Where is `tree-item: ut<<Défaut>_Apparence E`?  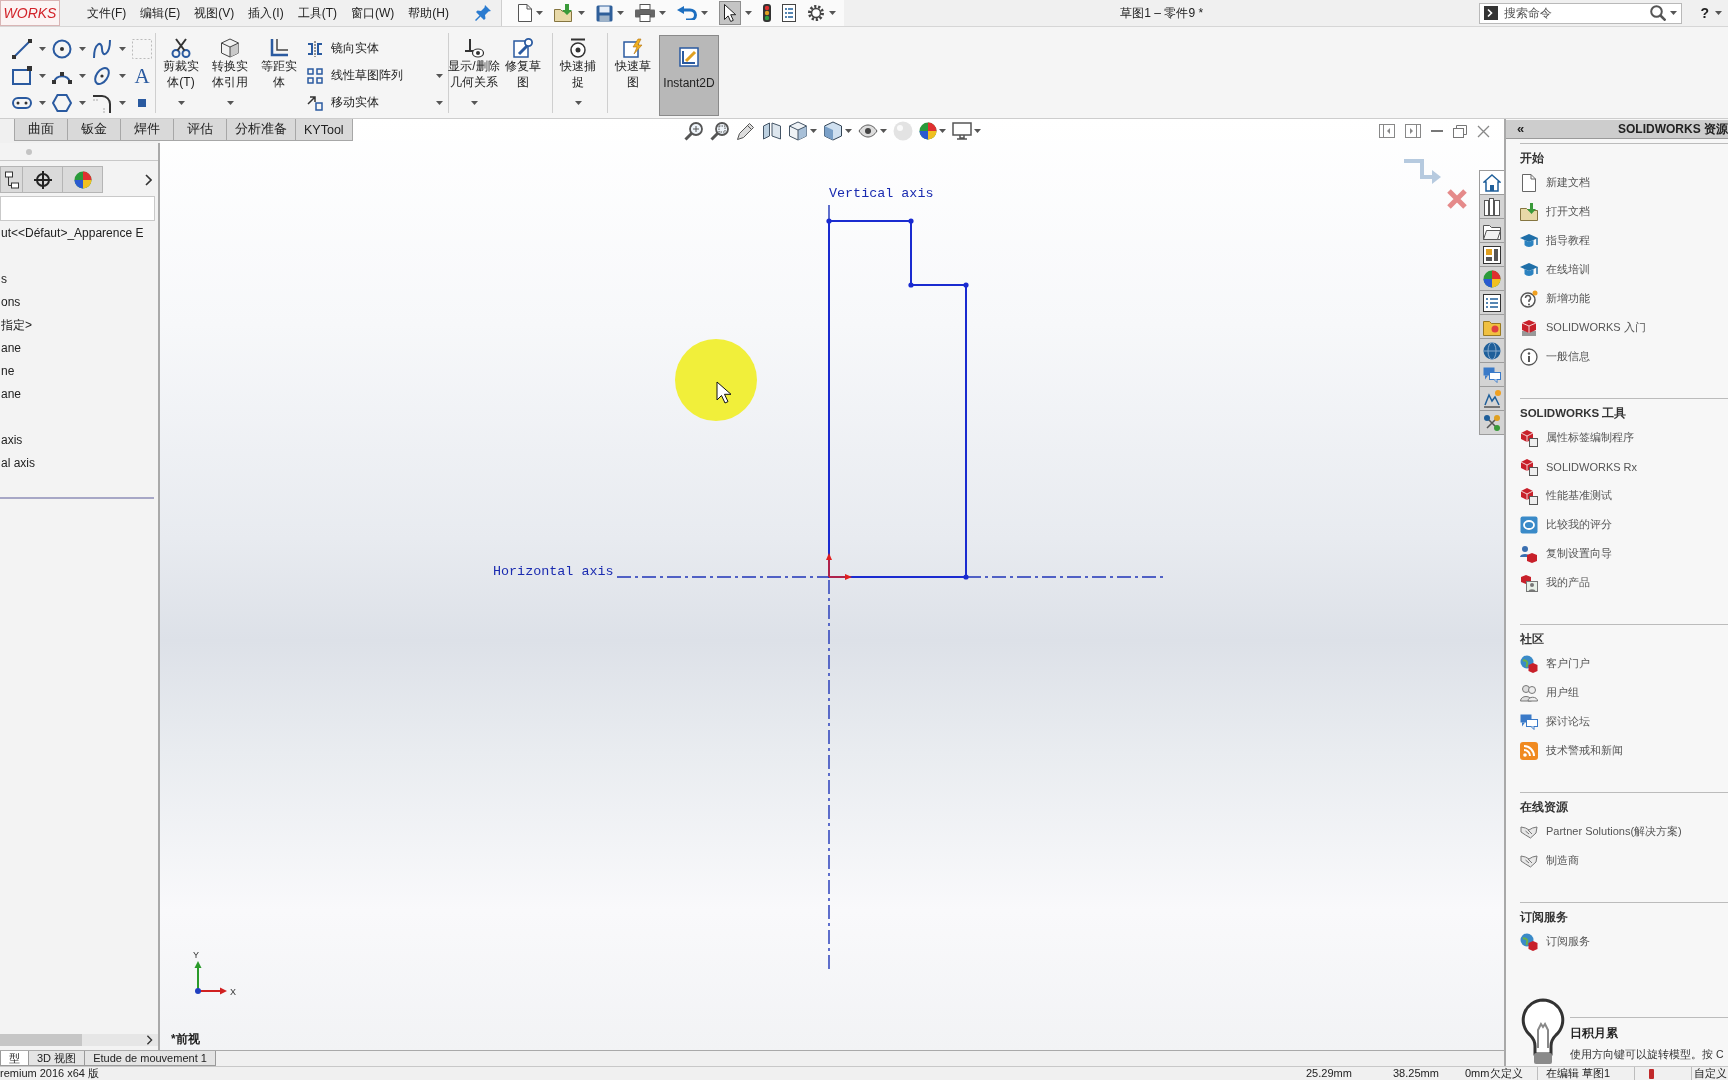 tree-item: ut<<Défaut>_Apparence E is located at coordinates (77, 233).